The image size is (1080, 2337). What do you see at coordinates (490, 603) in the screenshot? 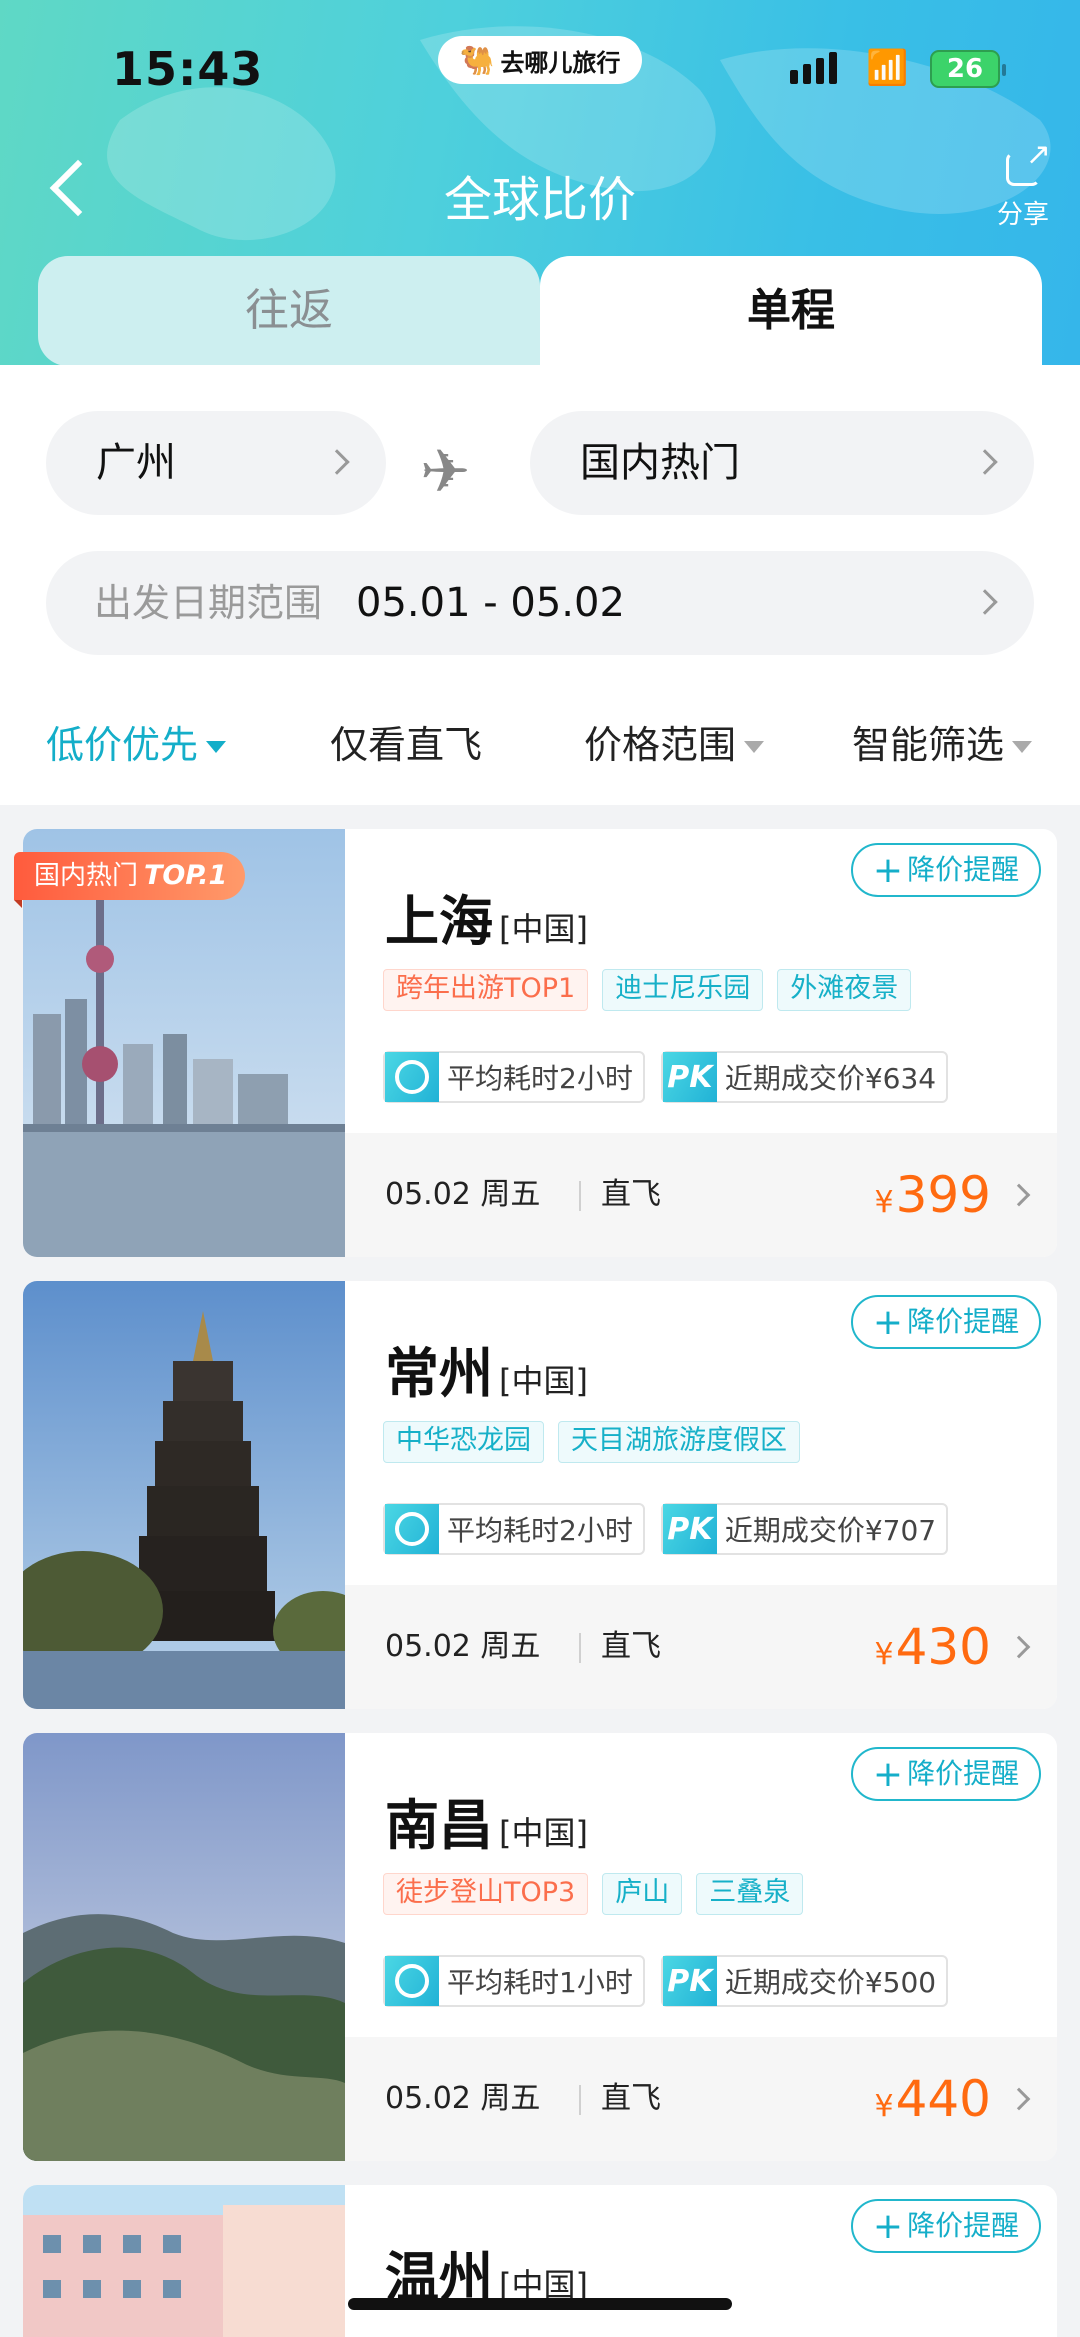
I see `date-range-value: 05.01 - 05.02` at bounding box center [490, 603].